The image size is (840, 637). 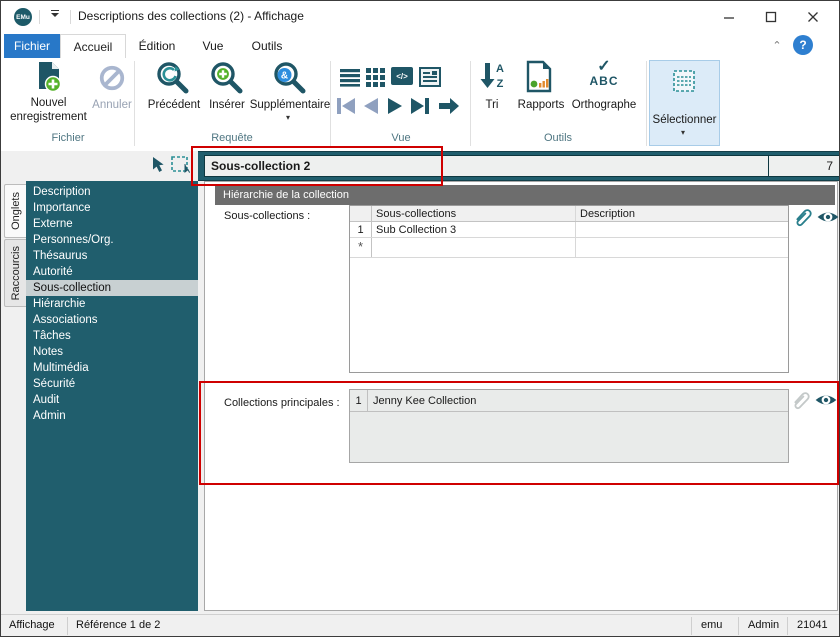 What do you see at coordinates (682, 229) in the screenshot?
I see `cell-description` at bounding box center [682, 229].